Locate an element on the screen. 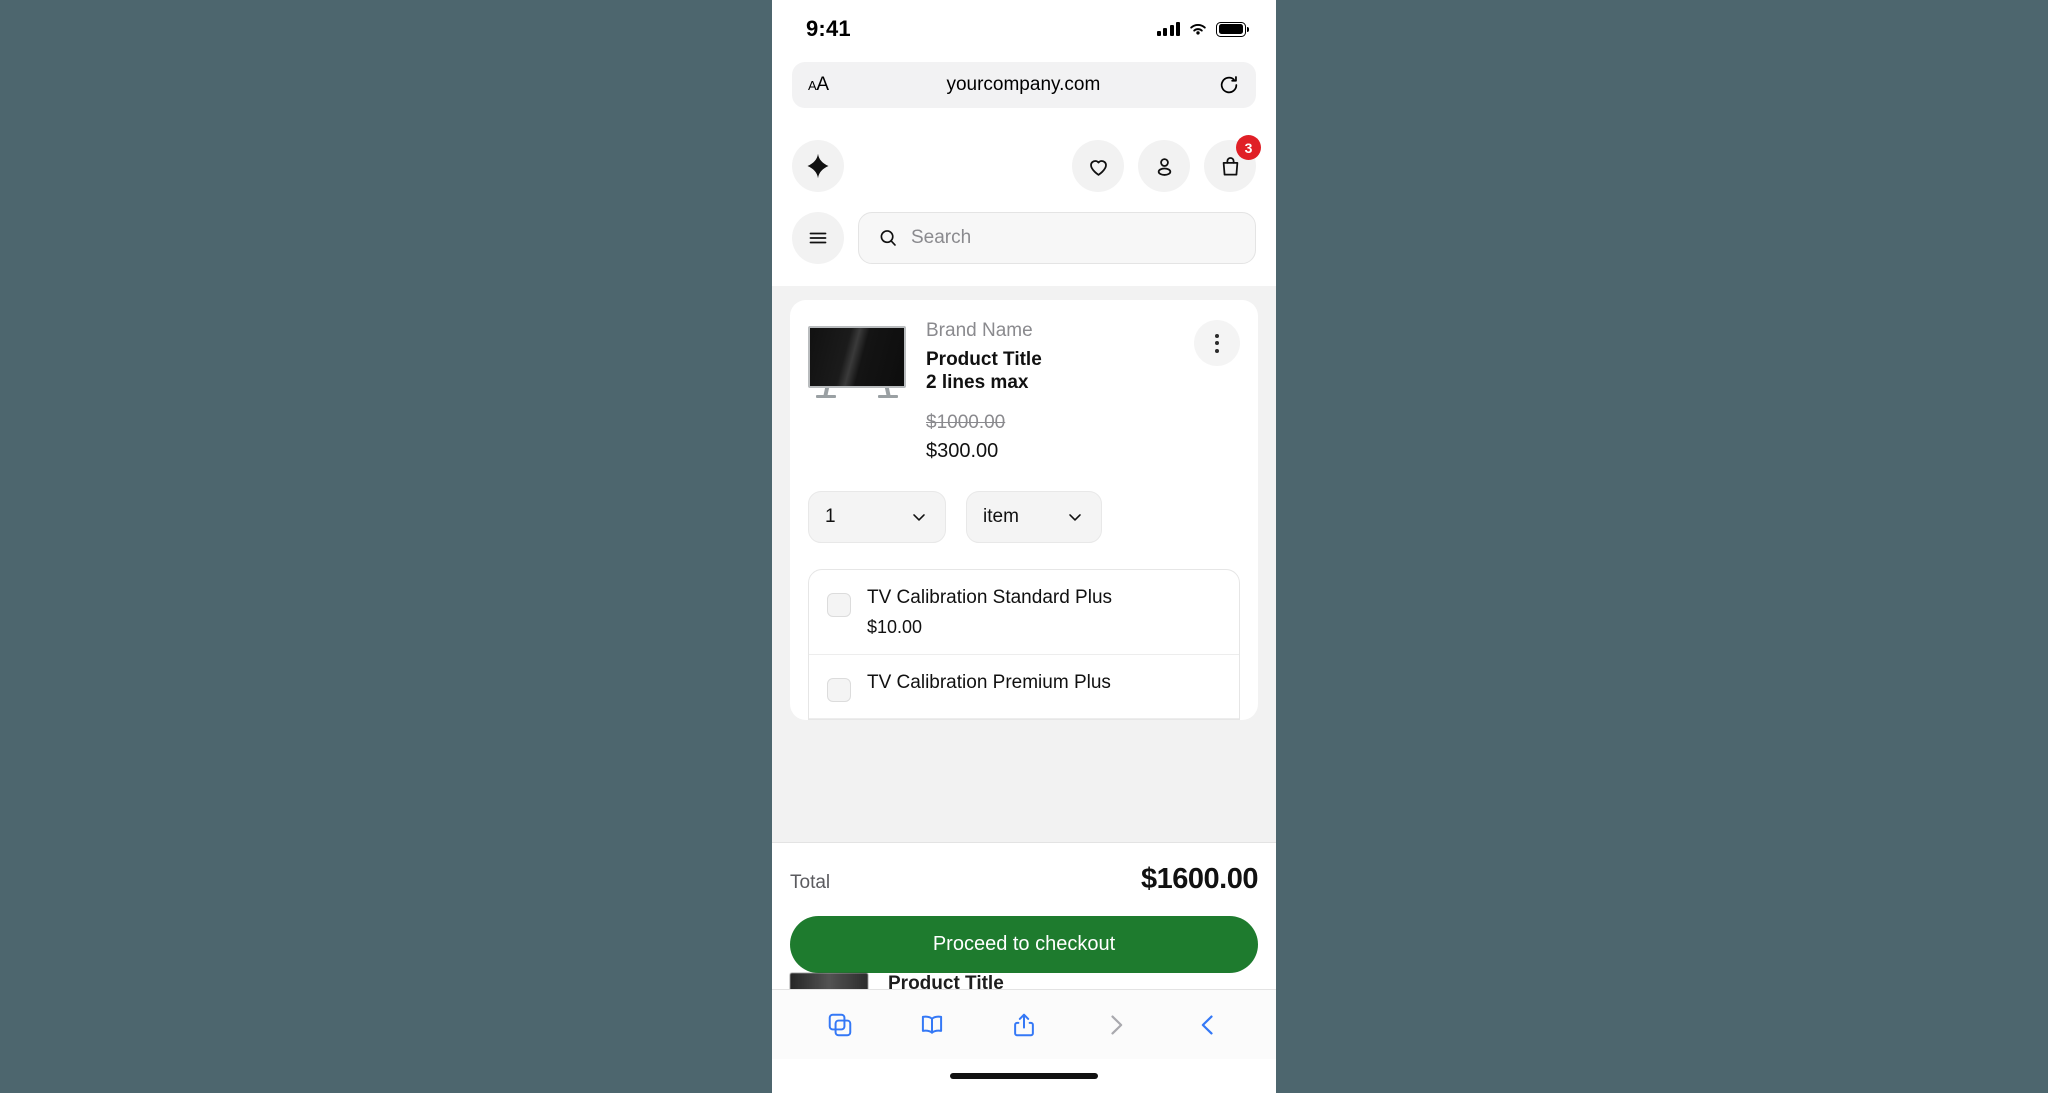 Image resolution: width=2048 pixels, height=1093 pixels. text-size-button: AAAA is located at coordinates (818, 85).